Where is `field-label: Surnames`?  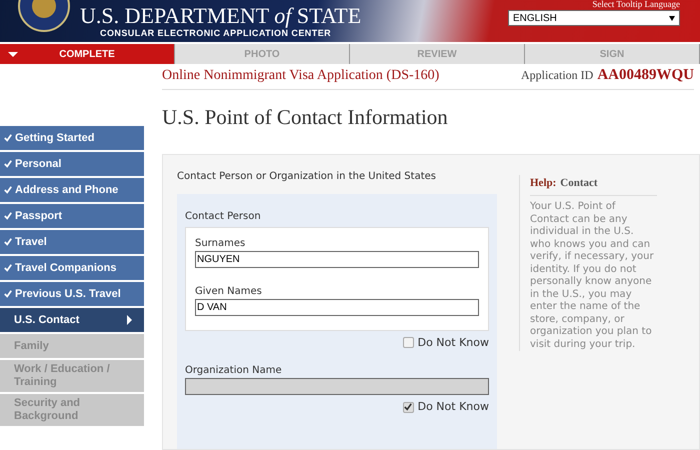 field-label: Surnames is located at coordinates (220, 243).